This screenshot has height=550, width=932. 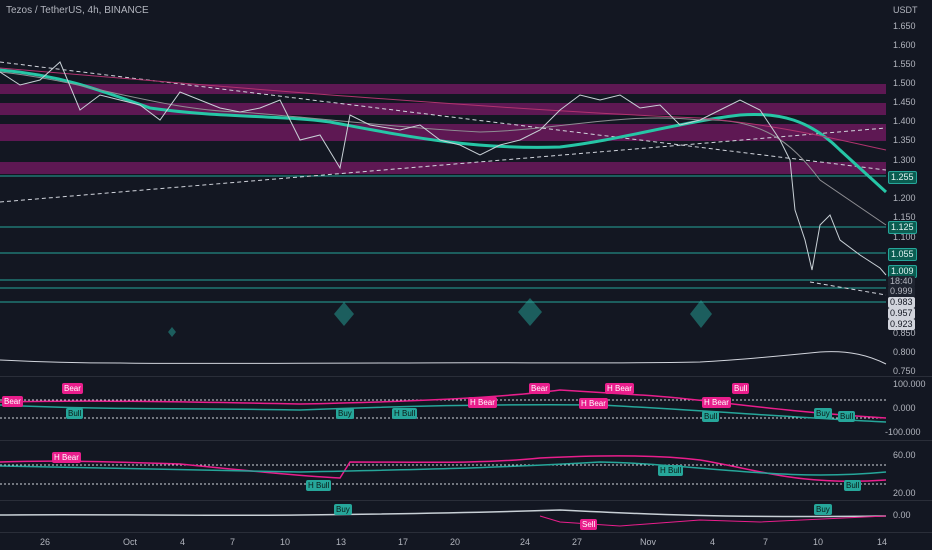 I want to click on time-tick: Nov, so click(x=648, y=542).